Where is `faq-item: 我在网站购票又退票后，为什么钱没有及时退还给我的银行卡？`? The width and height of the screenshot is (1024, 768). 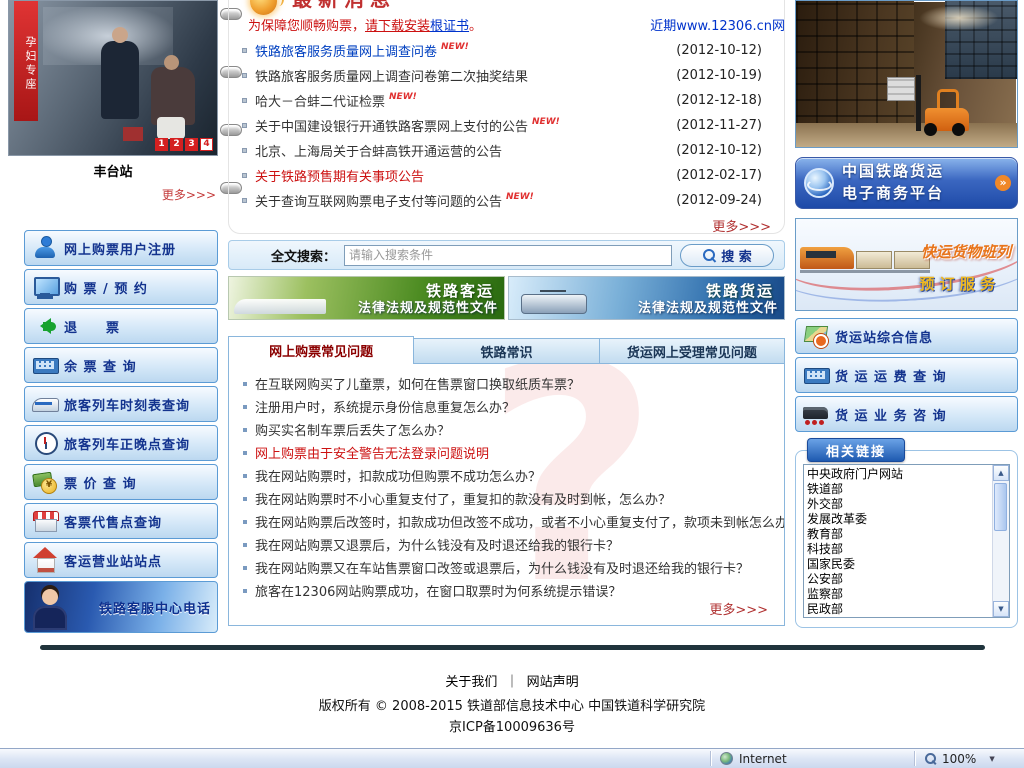
faq-item: 我在网站购票又退票后，为什么钱没有及时退还给我的银行卡？ is located at coordinates (504, 544).